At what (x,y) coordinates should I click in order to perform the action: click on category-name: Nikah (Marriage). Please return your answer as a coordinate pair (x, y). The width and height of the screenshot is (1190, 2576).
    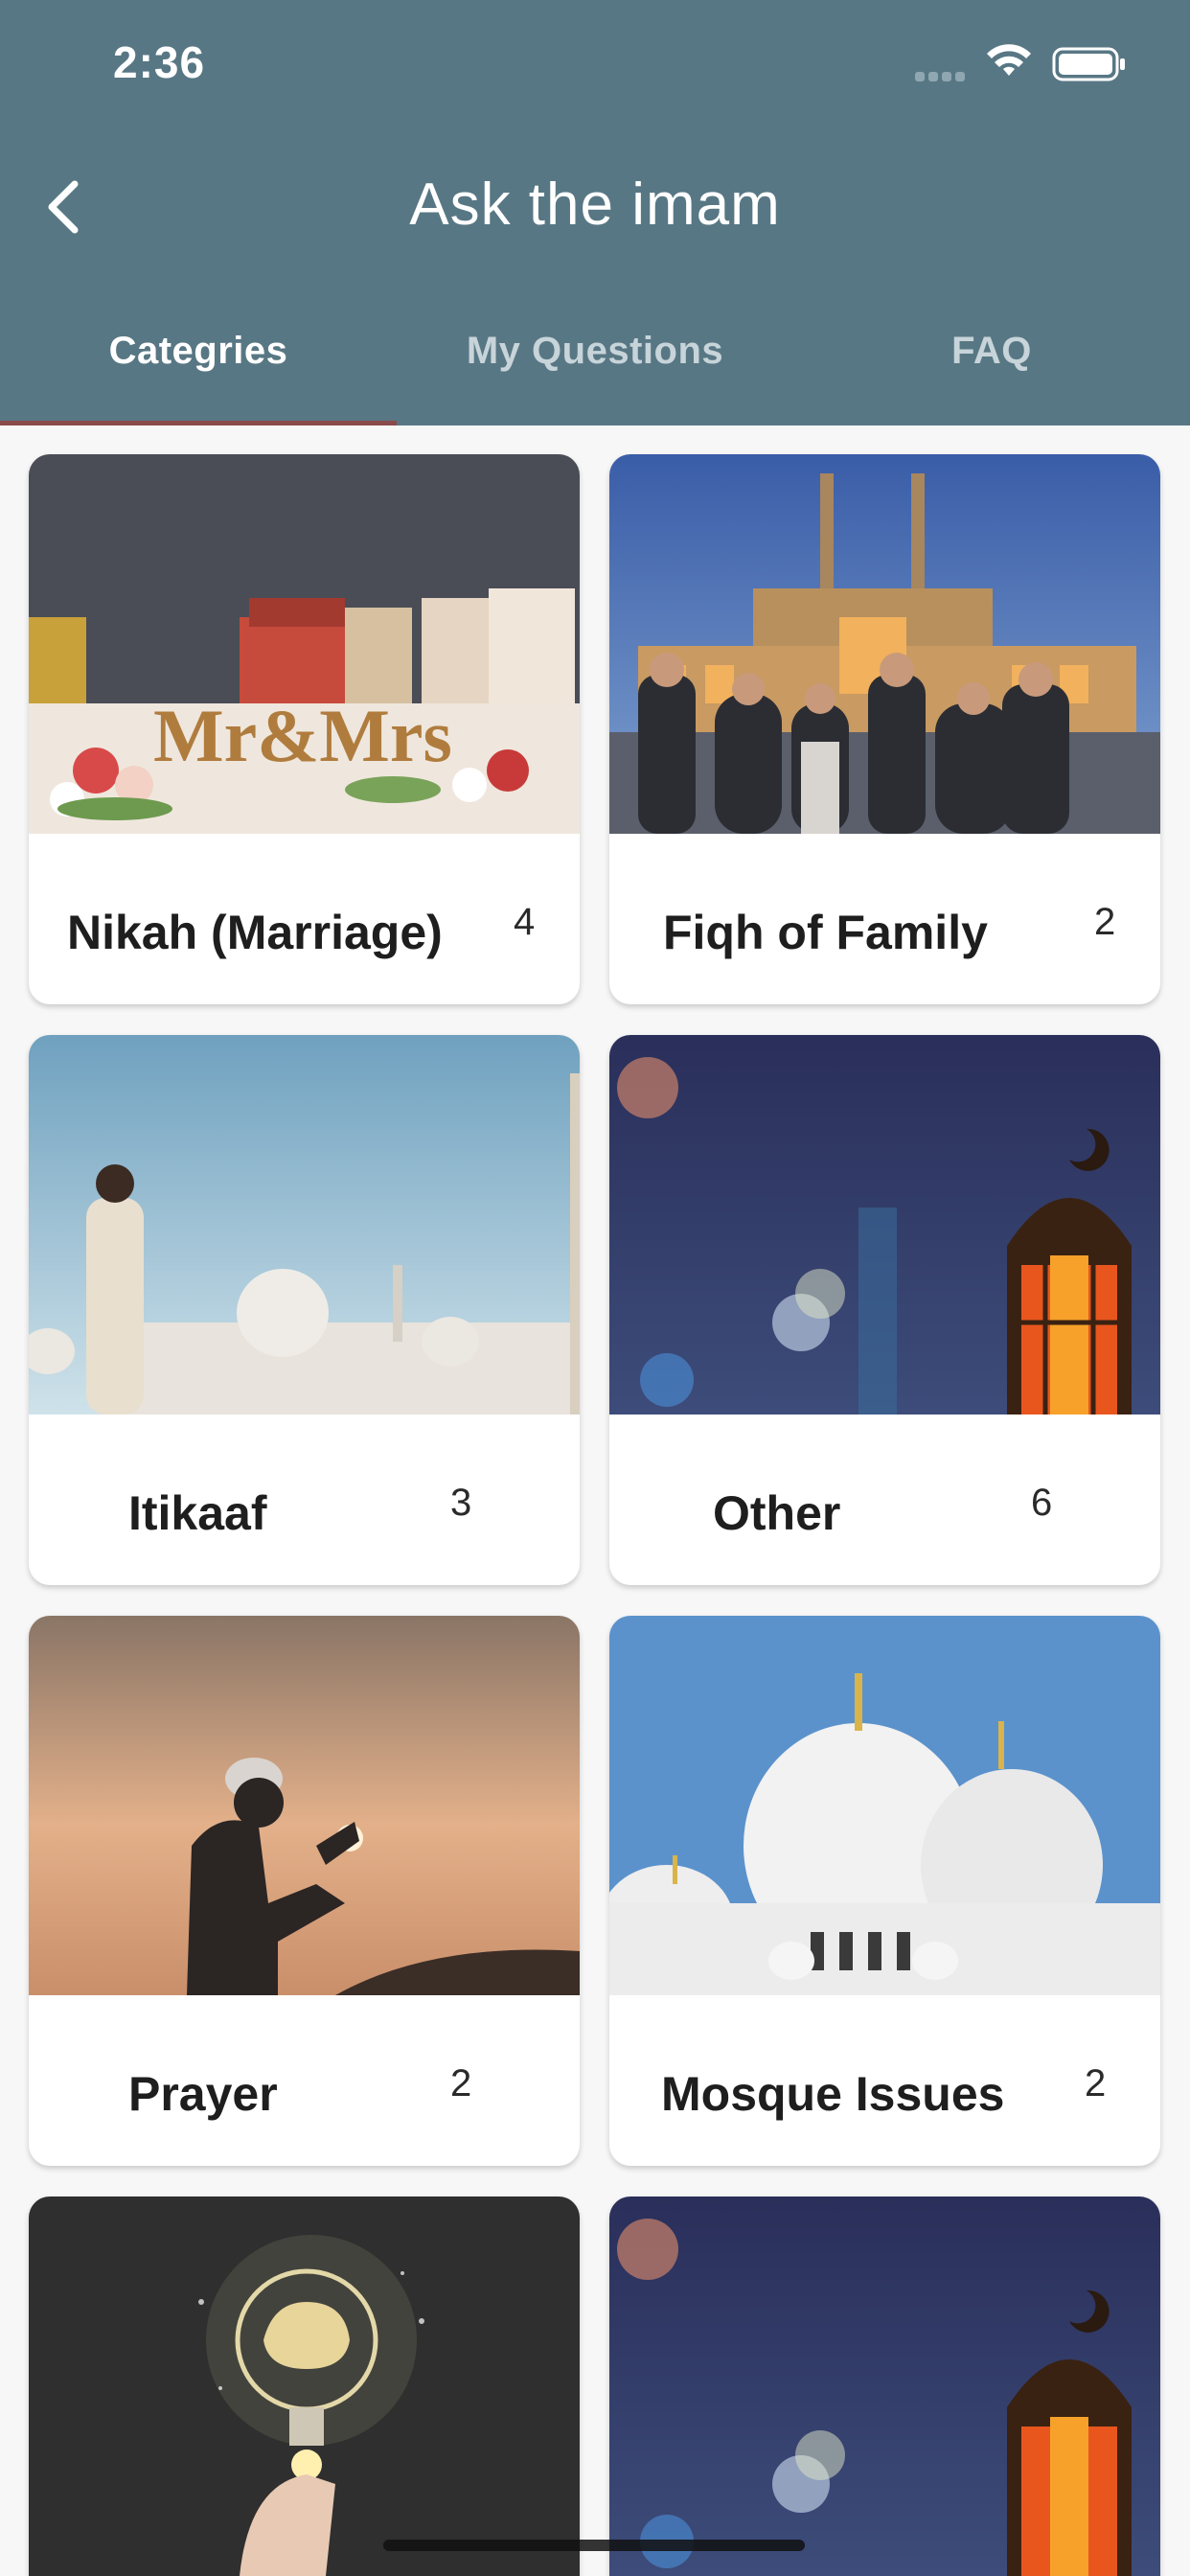
    Looking at the image, I should click on (255, 932).